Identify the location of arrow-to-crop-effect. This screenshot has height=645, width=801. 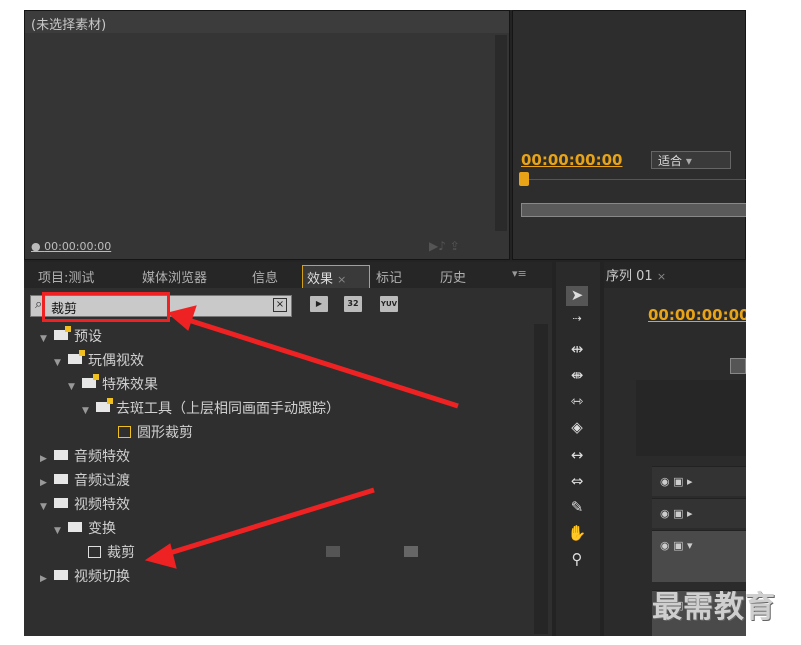
(267, 523).